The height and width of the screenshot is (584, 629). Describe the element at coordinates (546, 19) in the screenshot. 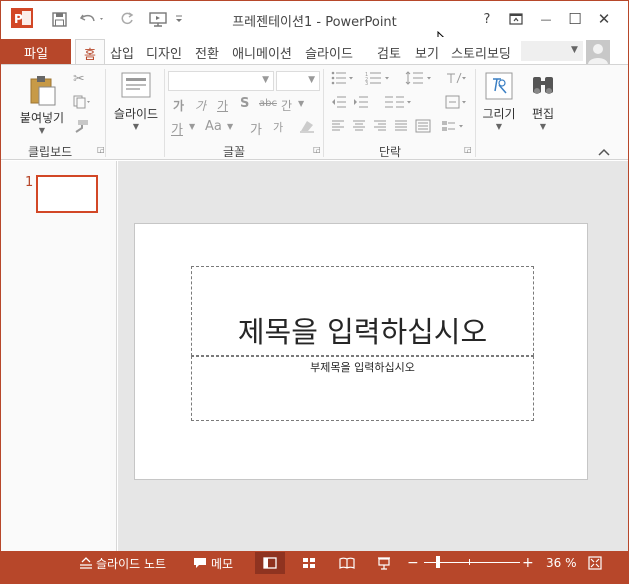

I see `minimize-button: —` at that location.